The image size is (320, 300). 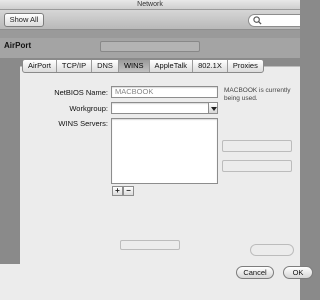 I want to click on toolbar: Show All, so click(x=150, y=20).